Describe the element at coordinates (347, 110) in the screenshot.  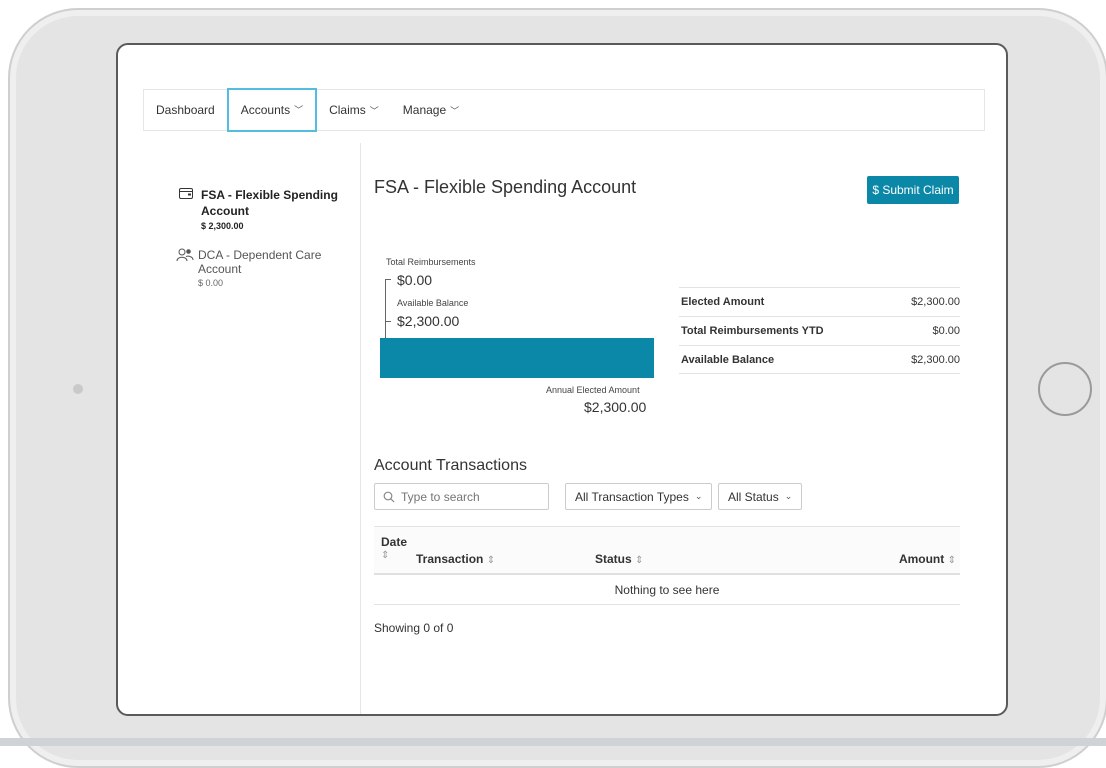
I see `nav-claims-label: Claims` at that location.